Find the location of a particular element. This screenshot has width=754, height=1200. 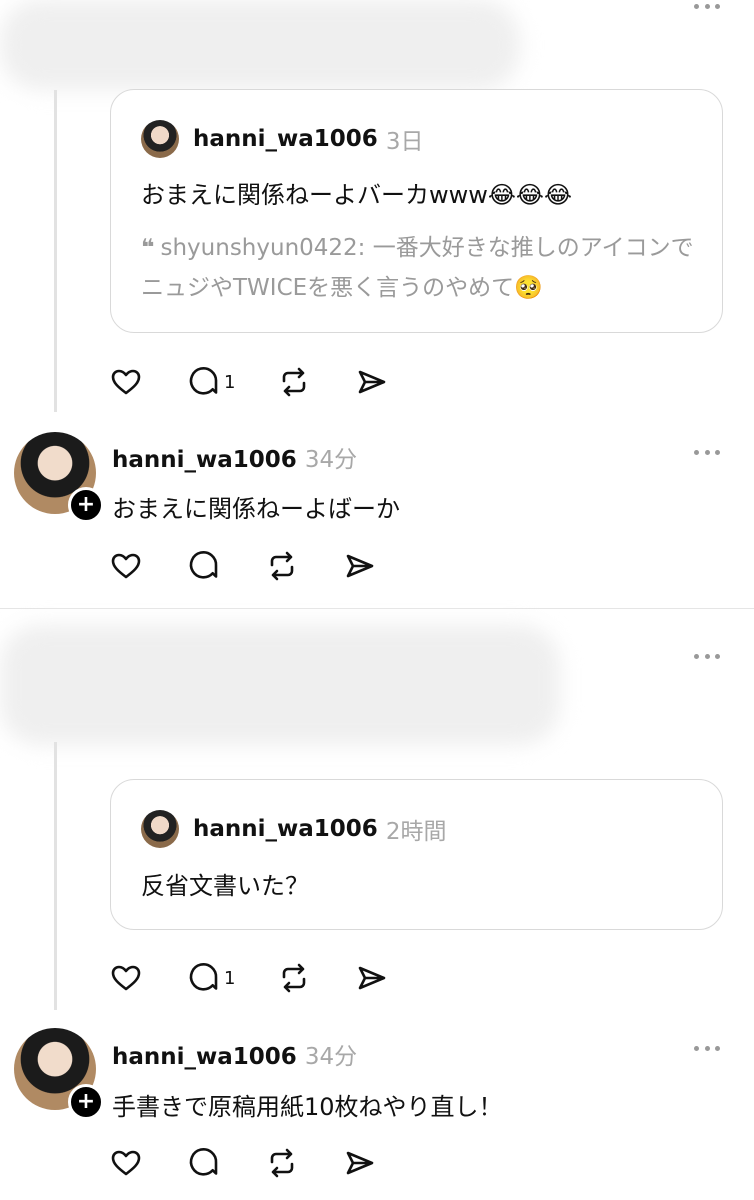

quoted-post-text: 反省文書いた？ is located at coordinates (225, 886).